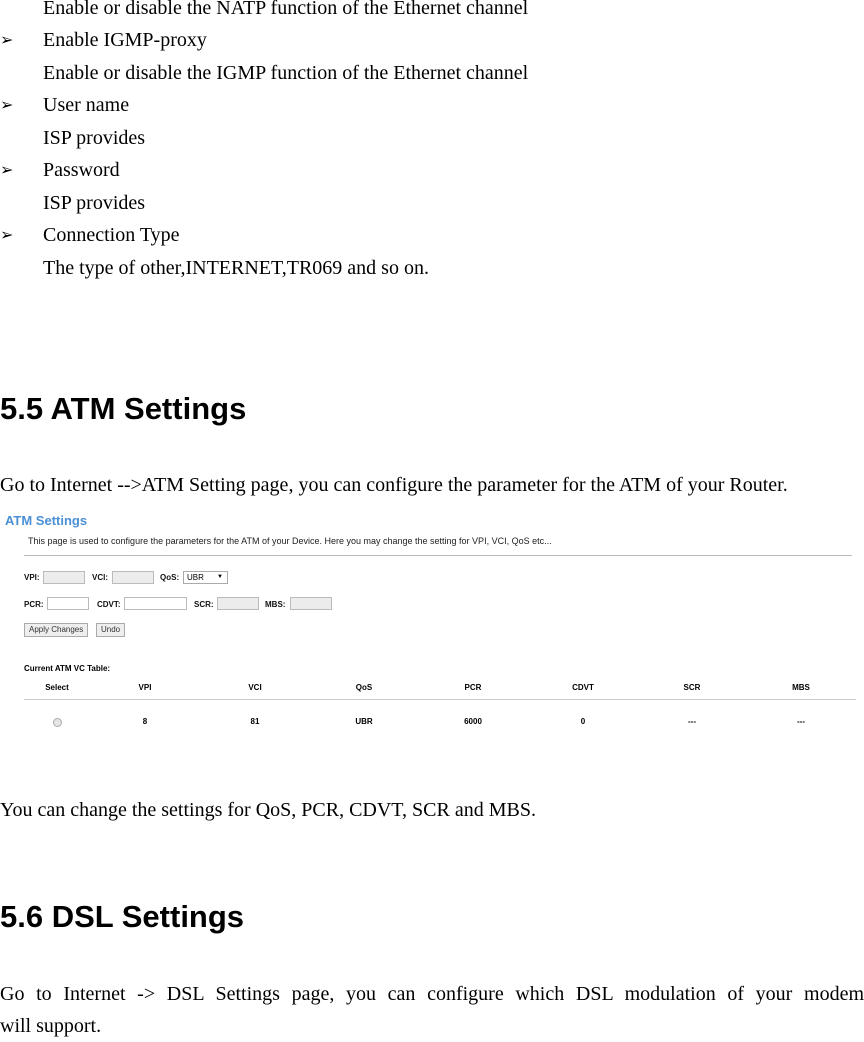 Image resolution: width=864 pixels, height=1042 pixels. What do you see at coordinates (205, 577) in the screenshot?
I see `qos-select: UBR ▼` at bounding box center [205, 577].